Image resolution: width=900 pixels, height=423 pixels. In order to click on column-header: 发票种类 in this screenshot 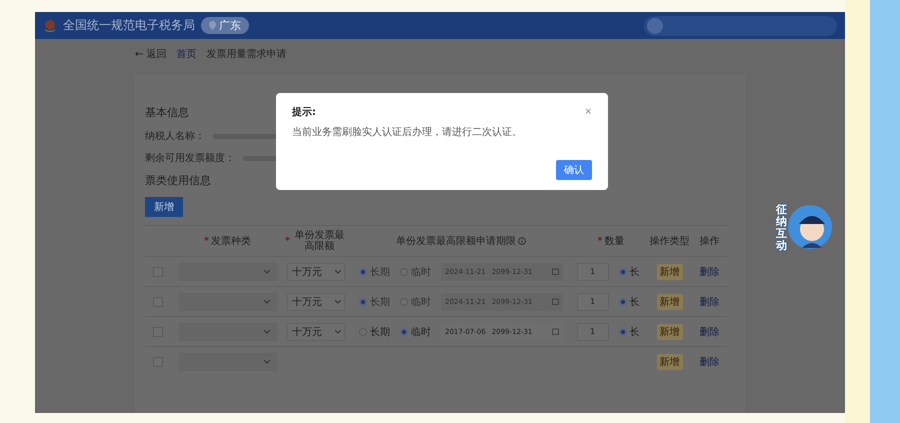, I will do `click(231, 241)`.